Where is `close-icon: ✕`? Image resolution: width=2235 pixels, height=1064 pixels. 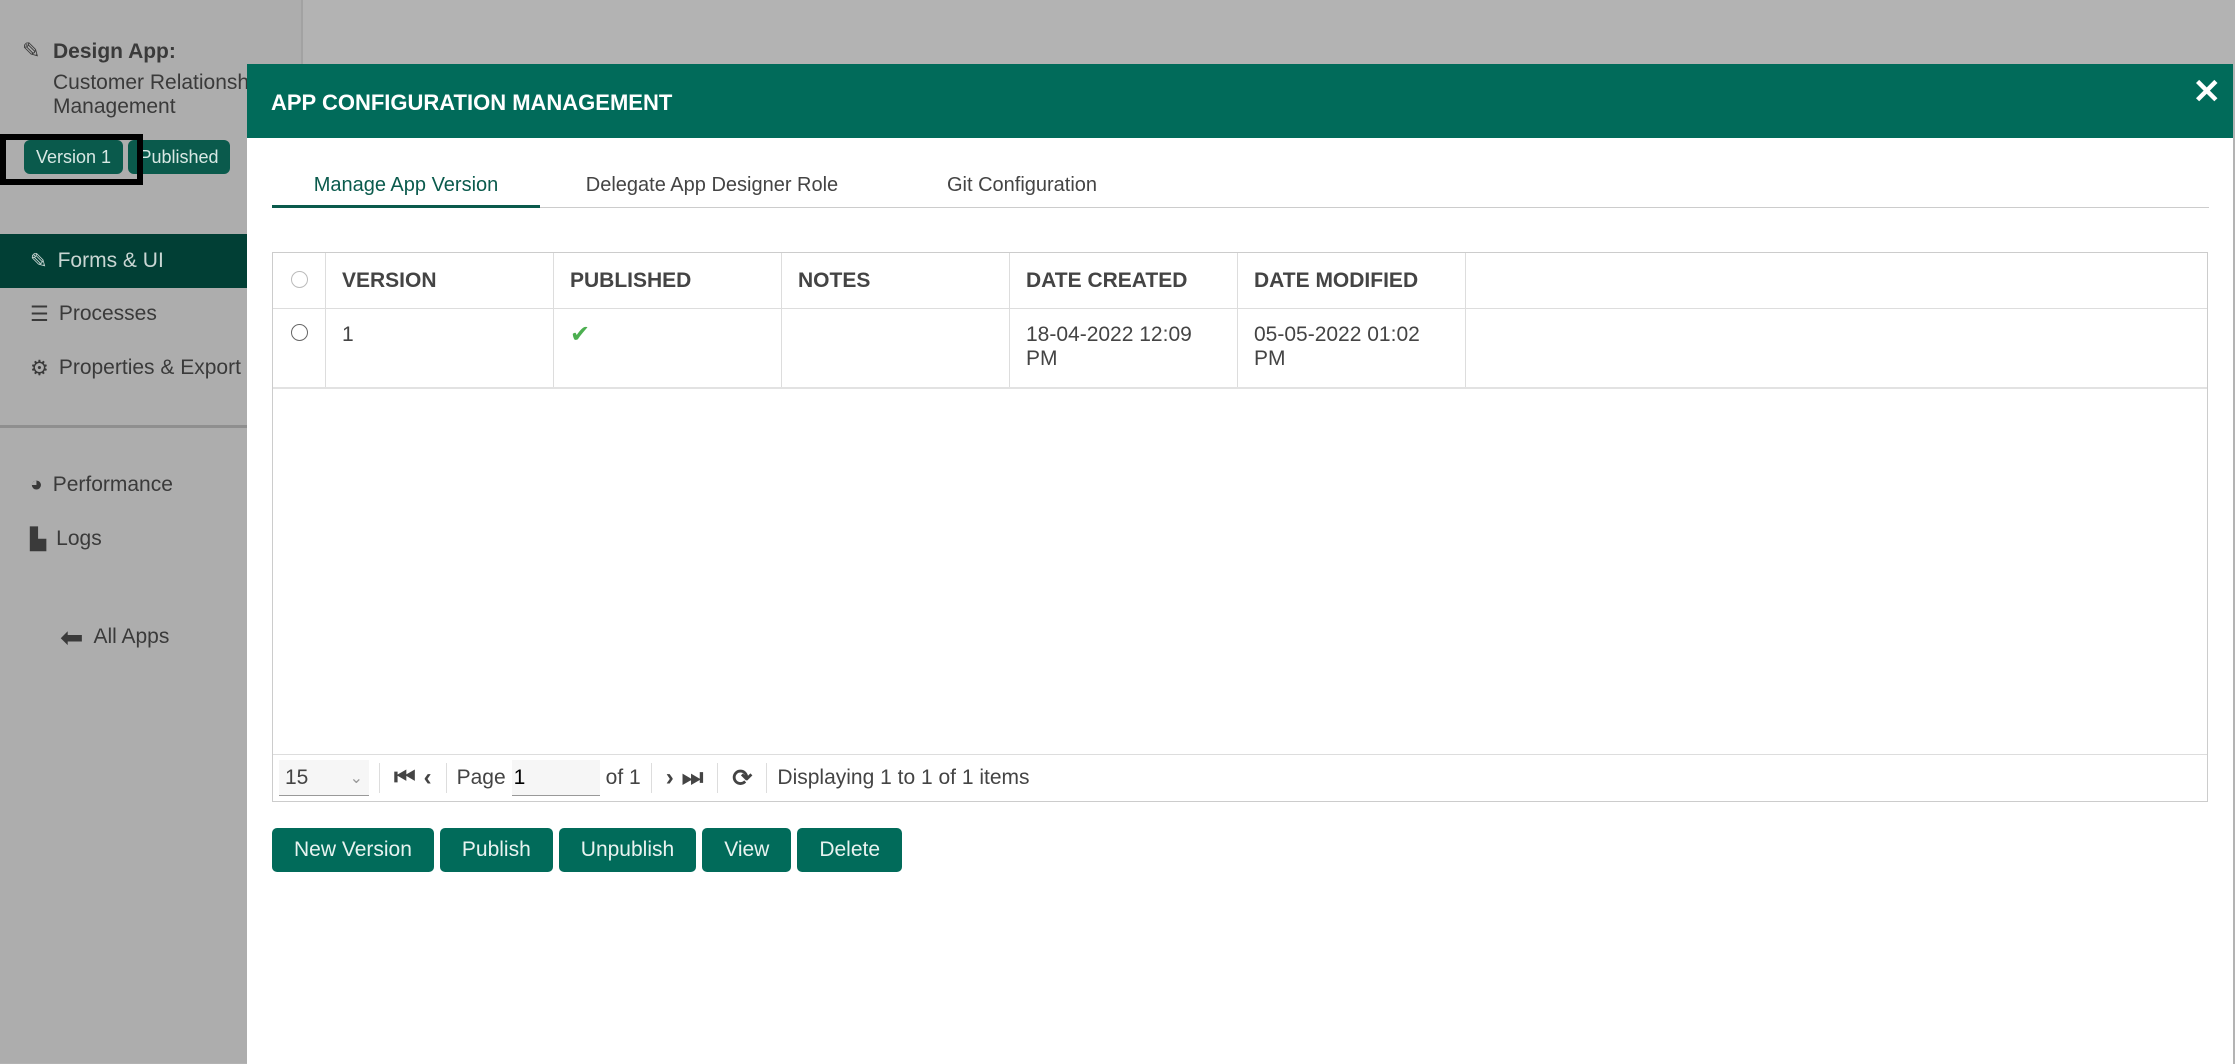
close-icon: ✕ is located at coordinates (2207, 92).